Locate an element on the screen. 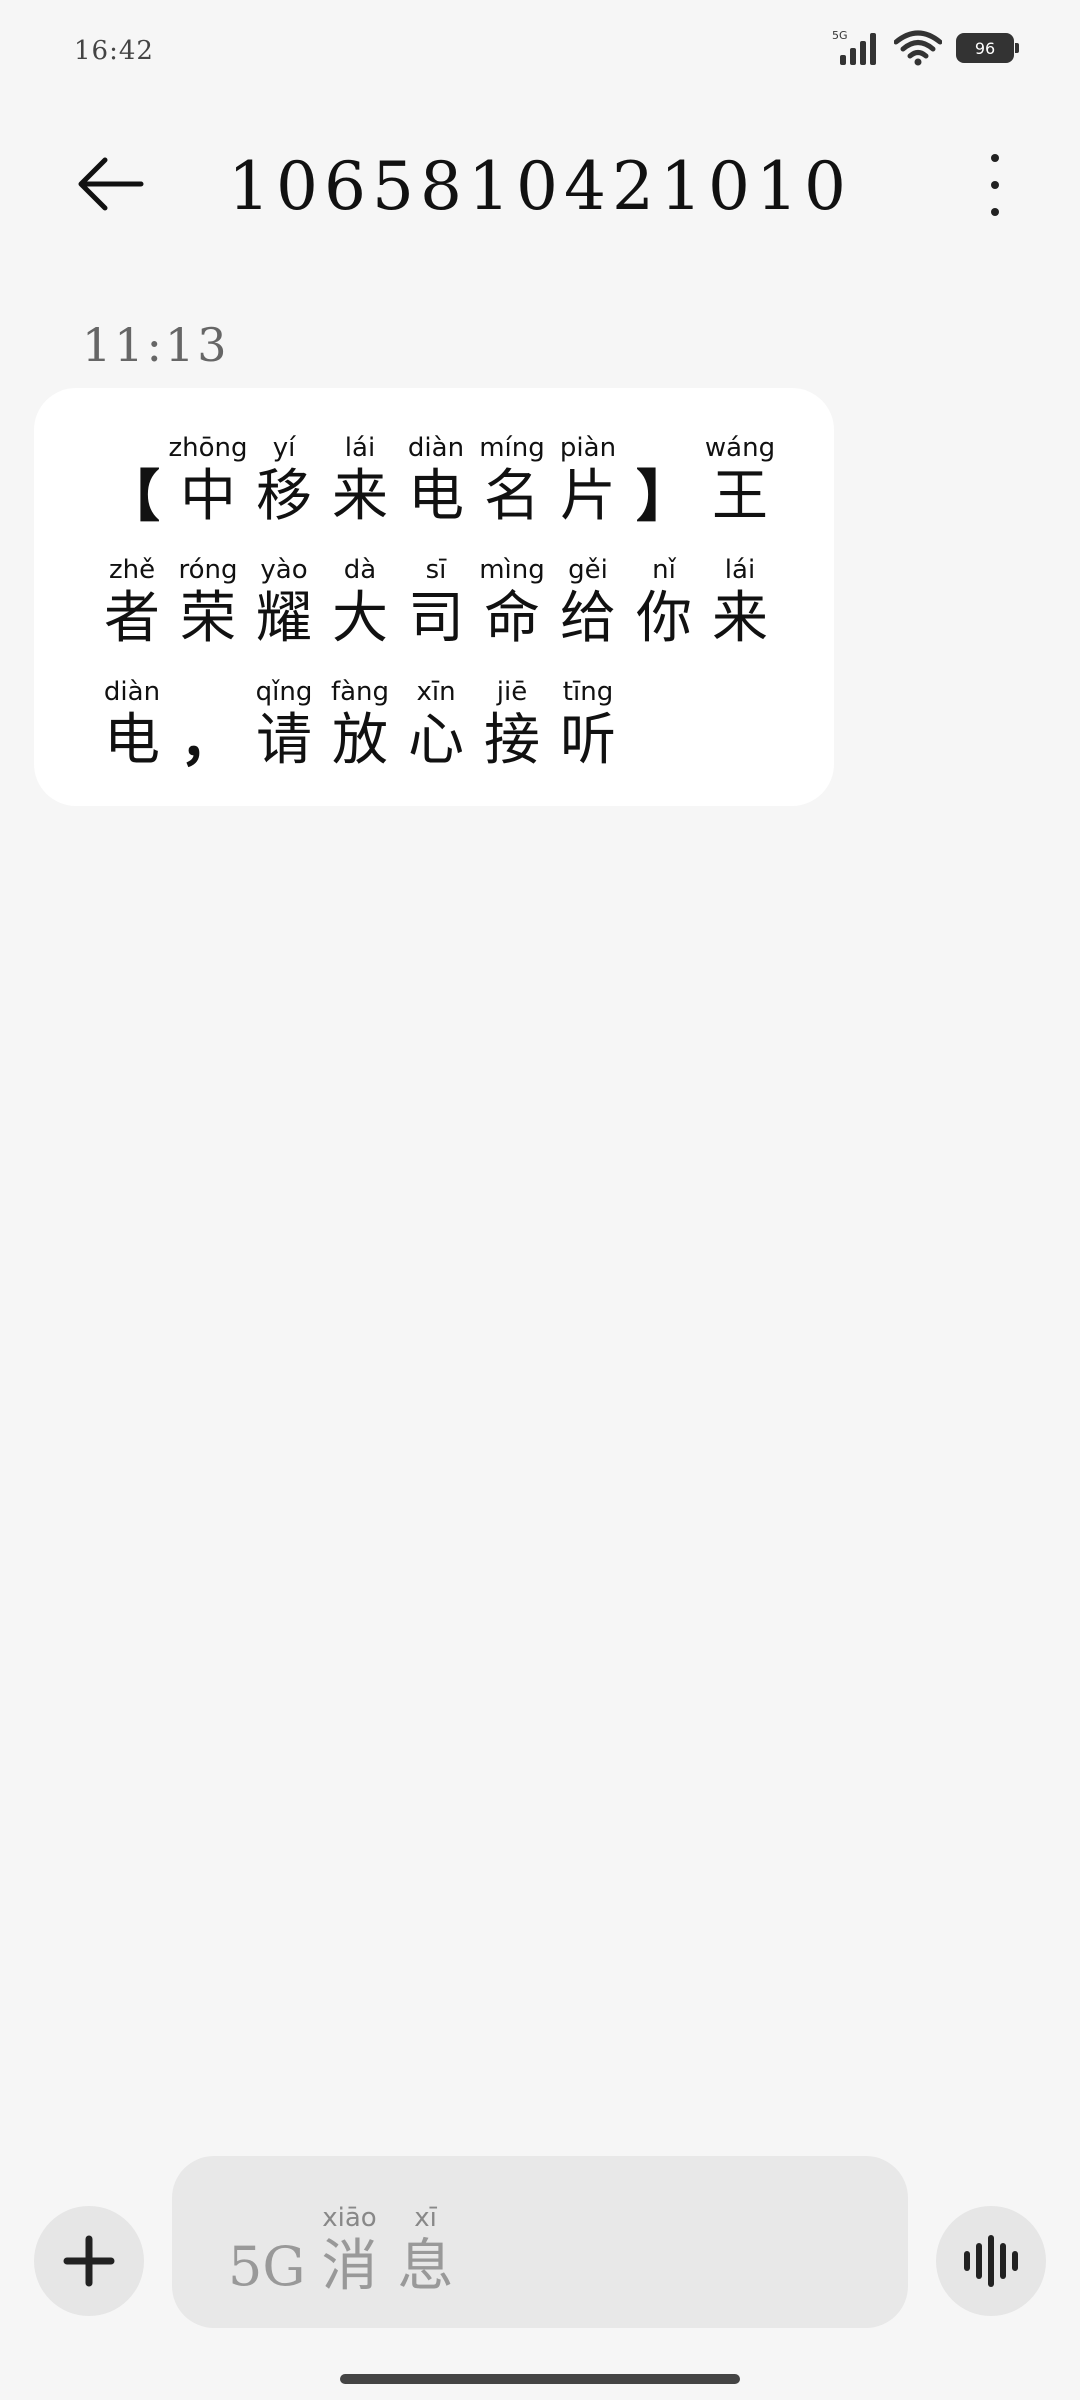  message-line-2: zhě 者 róng 荣 yào 耀 dà 大 sī 司 mìng 命 gěi 给 nǐ 你 lái 来 is located at coordinates (436, 603).